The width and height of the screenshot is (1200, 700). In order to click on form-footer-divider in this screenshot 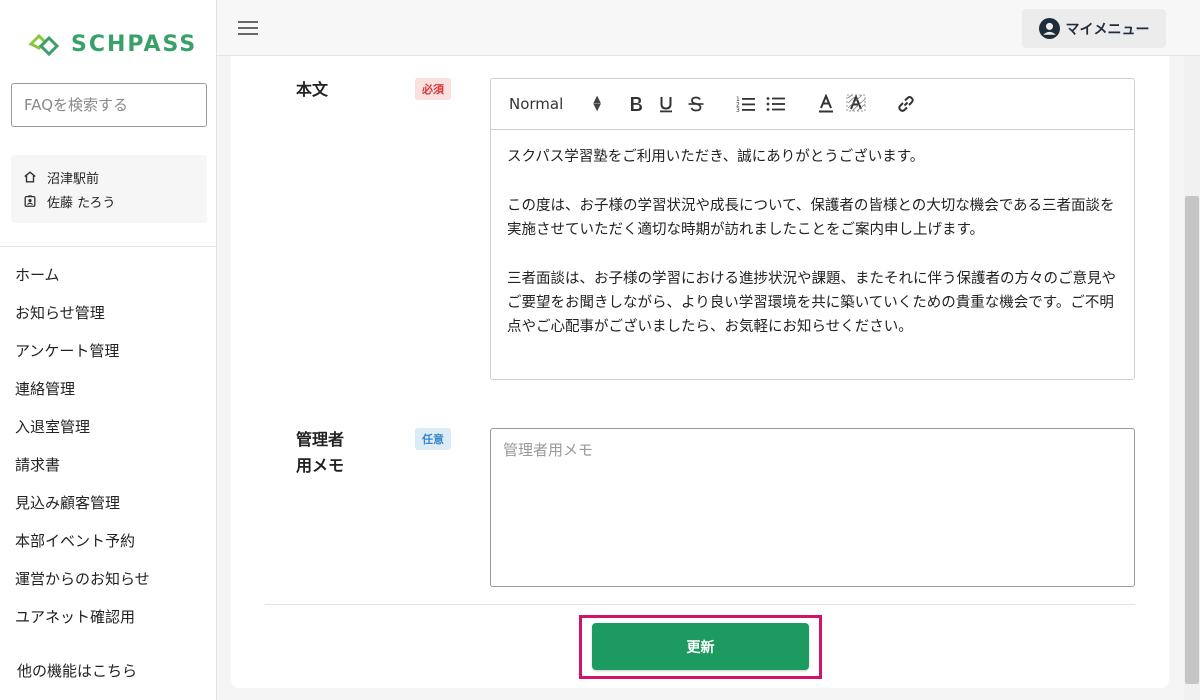, I will do `click(700, 604)`.